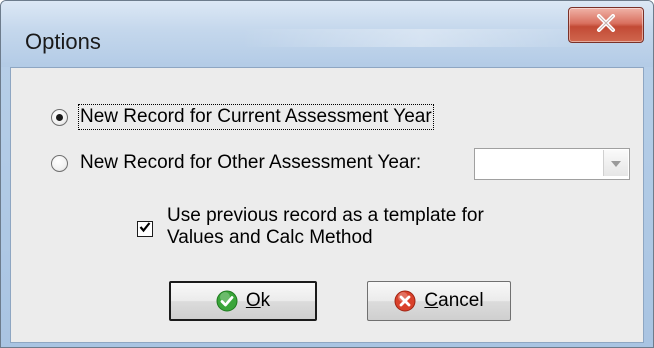 This screenshot has height=348, width=654. What do you see at coordinates (421, 38) in the screenshot?
I see `title-bar-glass` at bounding box center [421, 38].